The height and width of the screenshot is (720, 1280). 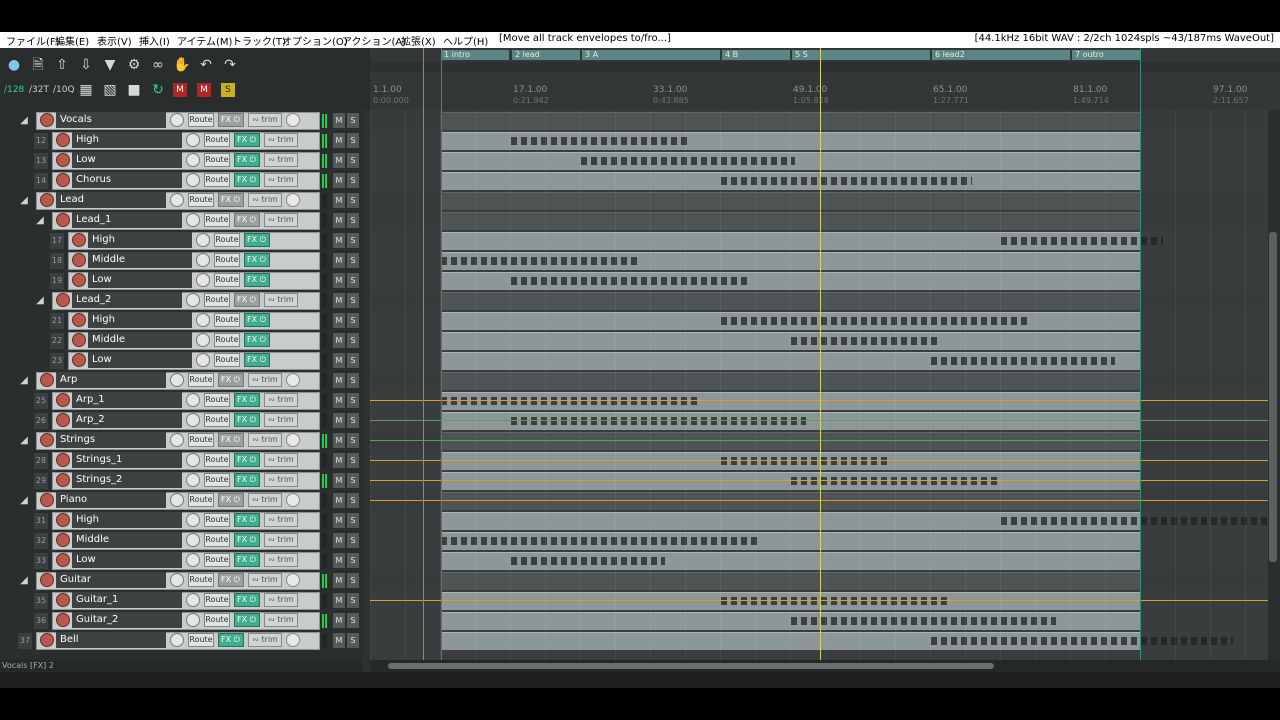 I want to click on track-name: Strings_1, so click(x=127, y=460).